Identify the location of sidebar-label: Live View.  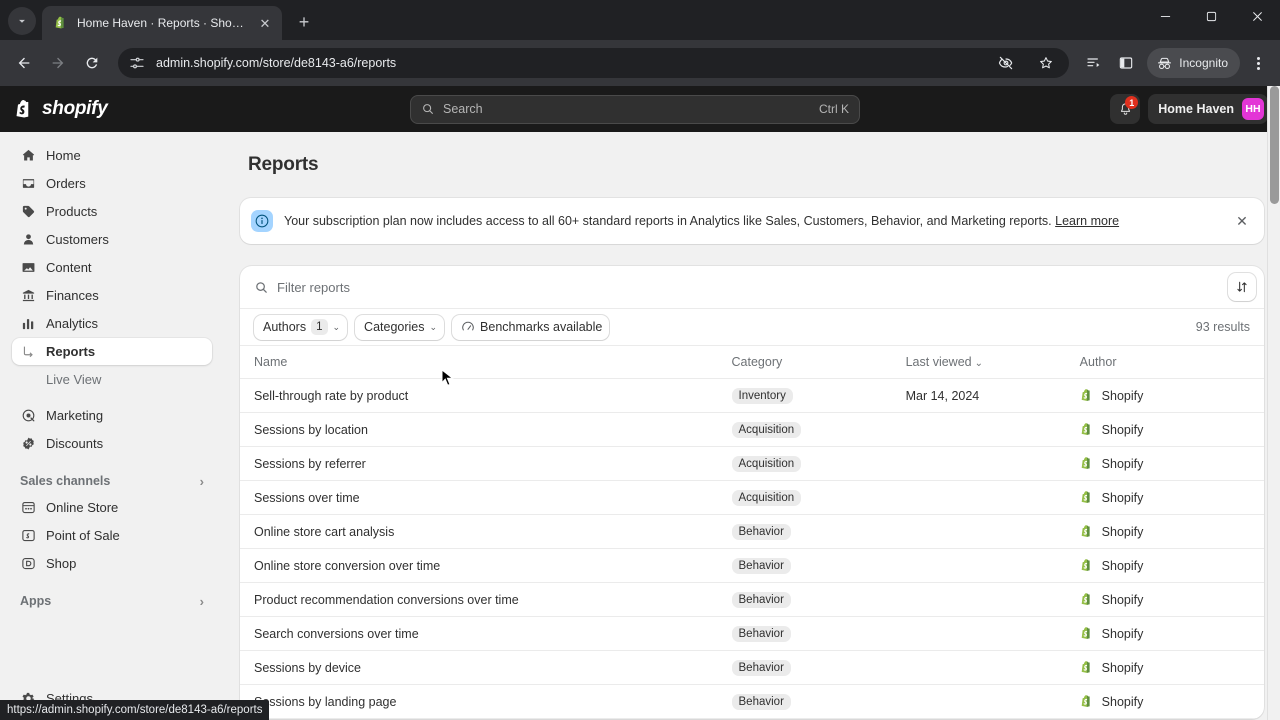
(74, 379).